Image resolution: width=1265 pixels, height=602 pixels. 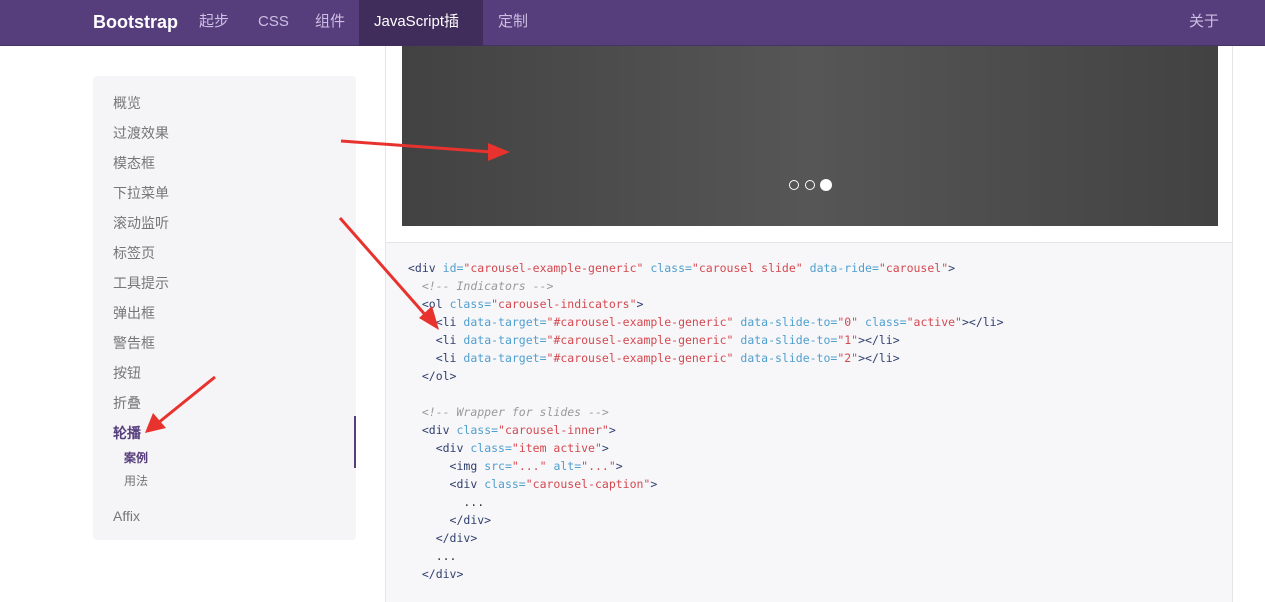 What do you see at coordinates (127, 373) in the screenshot?
I see `sidebar-item-buttons: 按钮` at bounding box center [127, 373].